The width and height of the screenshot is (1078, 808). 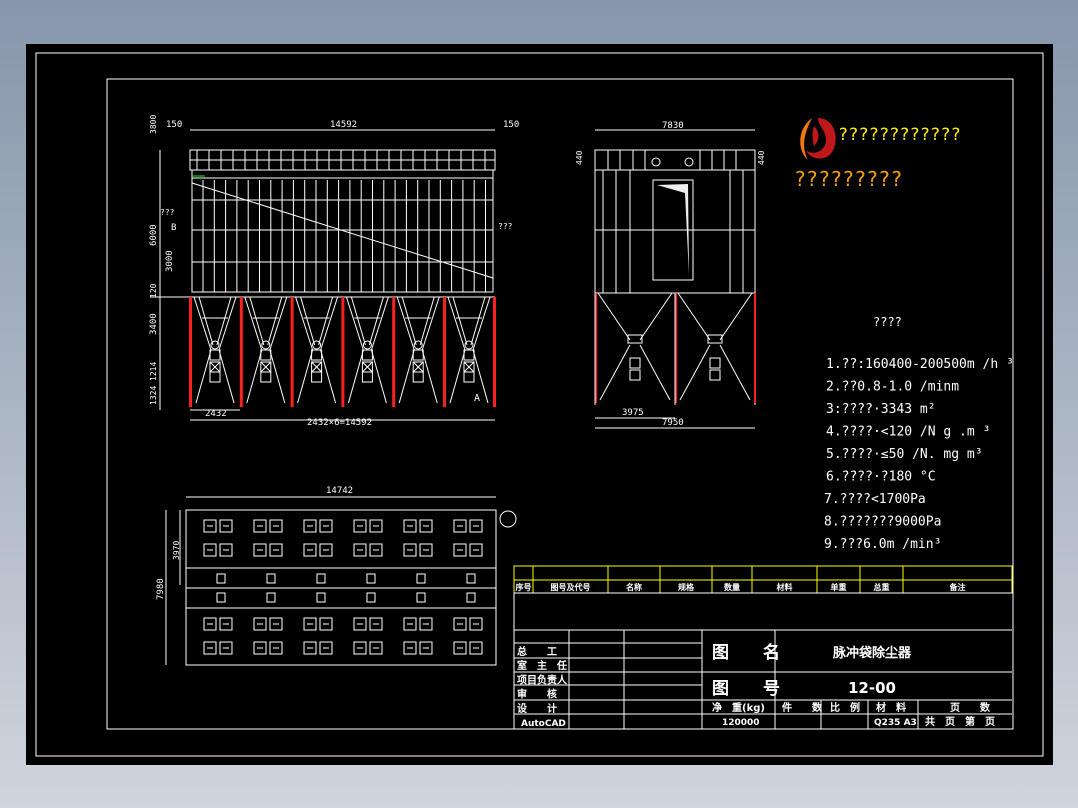 What do you see at coordinates (339, 491) in the screenshot?
I see `plan-dim-length: 14742` at bounding box center [339, 491].